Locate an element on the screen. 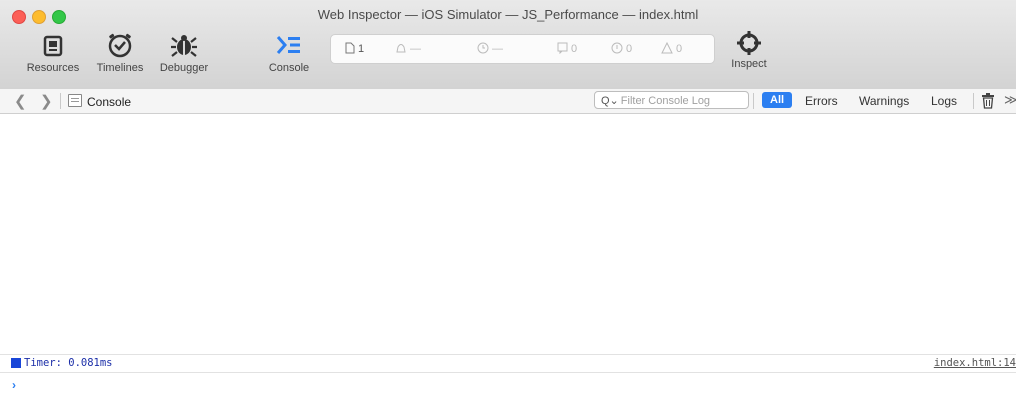 The width and height of the screenshot is (1016, 415). console-doc-icon is located at coordinates (75, 100).